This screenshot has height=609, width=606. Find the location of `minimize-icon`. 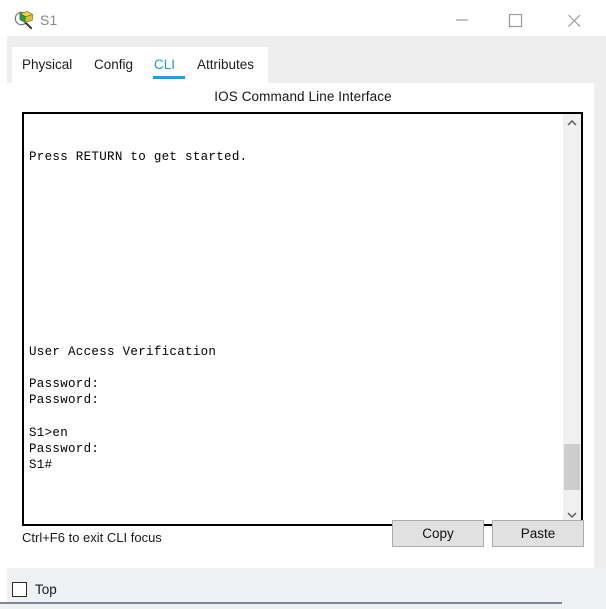

minimize-icon is located at coordinates (462, 20).